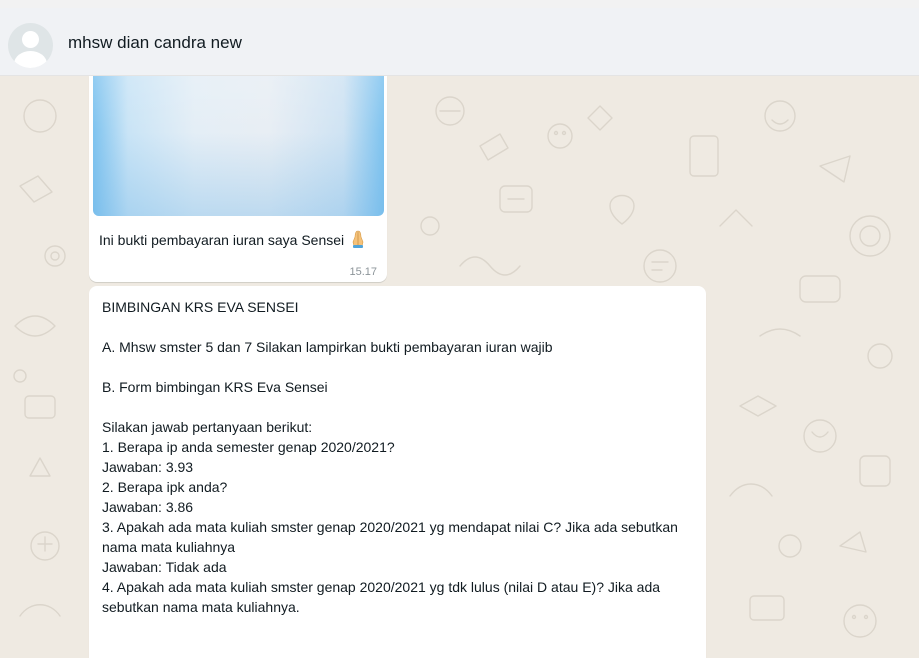 The width and height of the screenshot is (919, 658). What do you see at coordinates (200, 307) in the screenshot?
I see `message-line: BIMBINGAN KRS EVA SENSEI` at bounding box center [200, 307].